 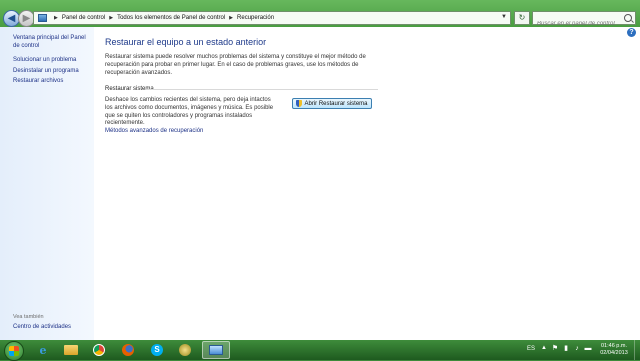 What do you see at coordinates (28, 317) in the screenshot?
I see `see-also-label: Vea también` at bounding box center [28, 317].